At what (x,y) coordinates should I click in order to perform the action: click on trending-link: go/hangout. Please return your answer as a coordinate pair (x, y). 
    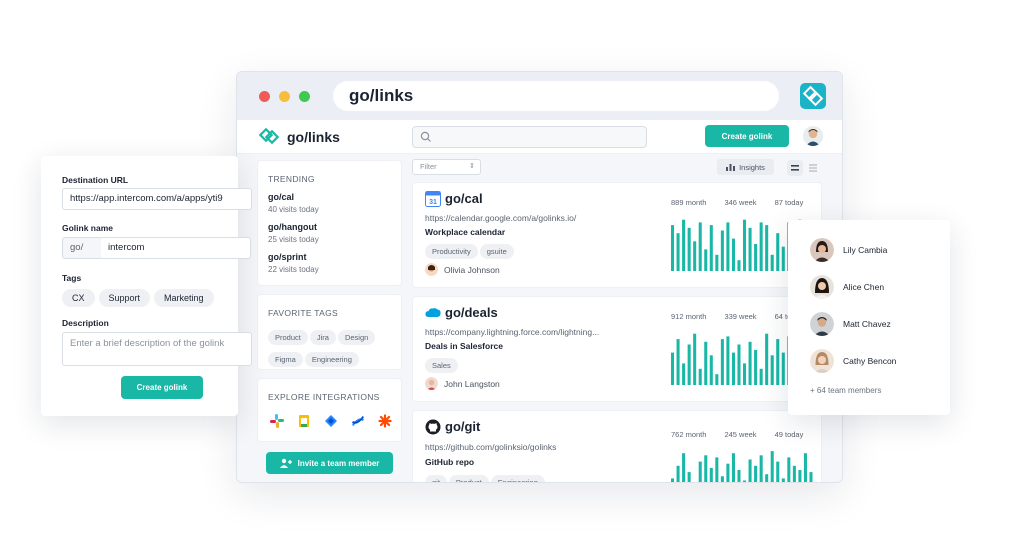
    Looking at the image, I should click on (293, 227).